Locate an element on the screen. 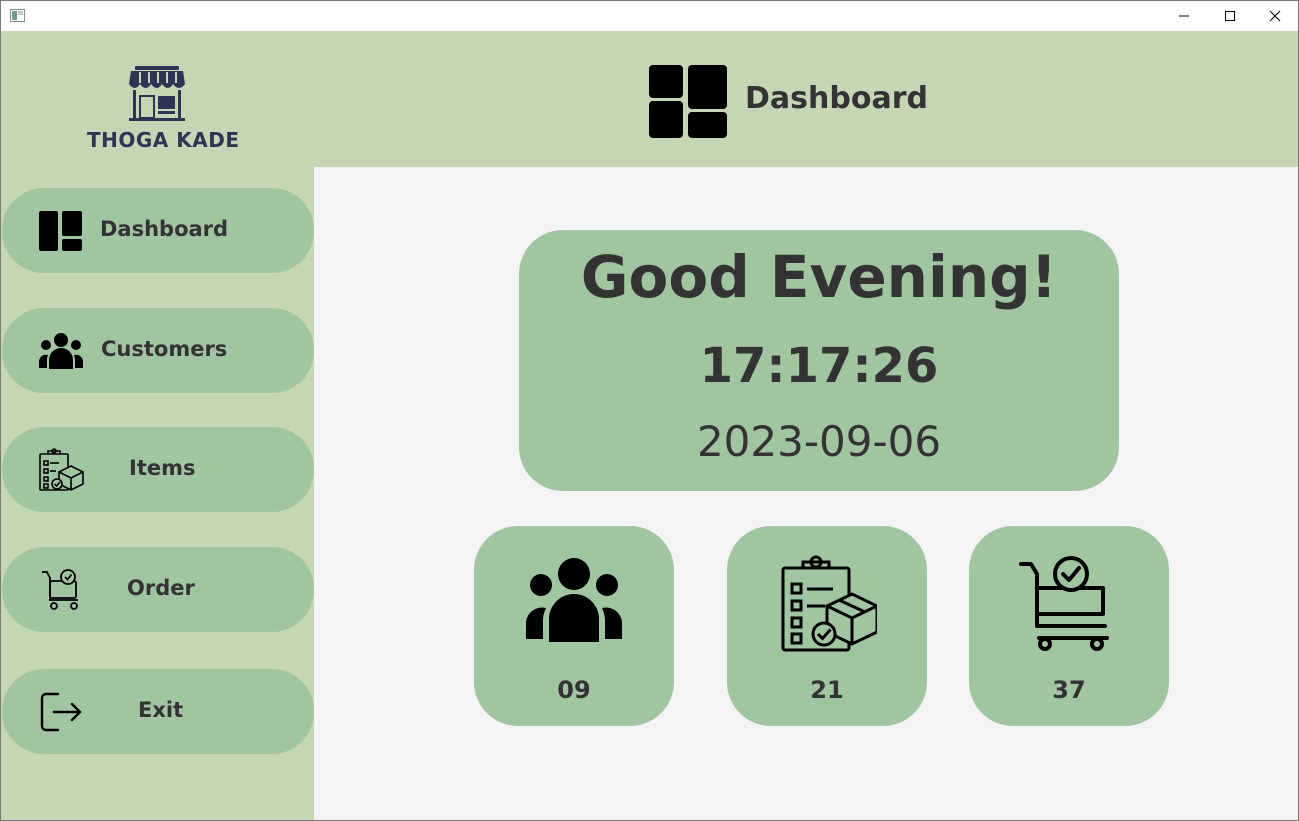  minimize-button is located at coordinates (1184, 16).